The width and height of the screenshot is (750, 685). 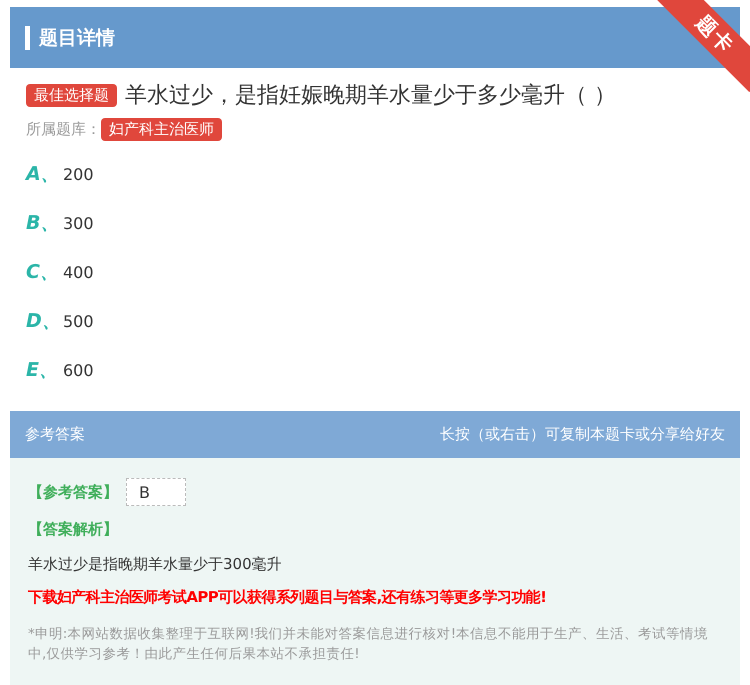 What do you see at coordinates (78, 174) in the screenshot?
I see `option-text: 200` at bounding box center [78, 174].